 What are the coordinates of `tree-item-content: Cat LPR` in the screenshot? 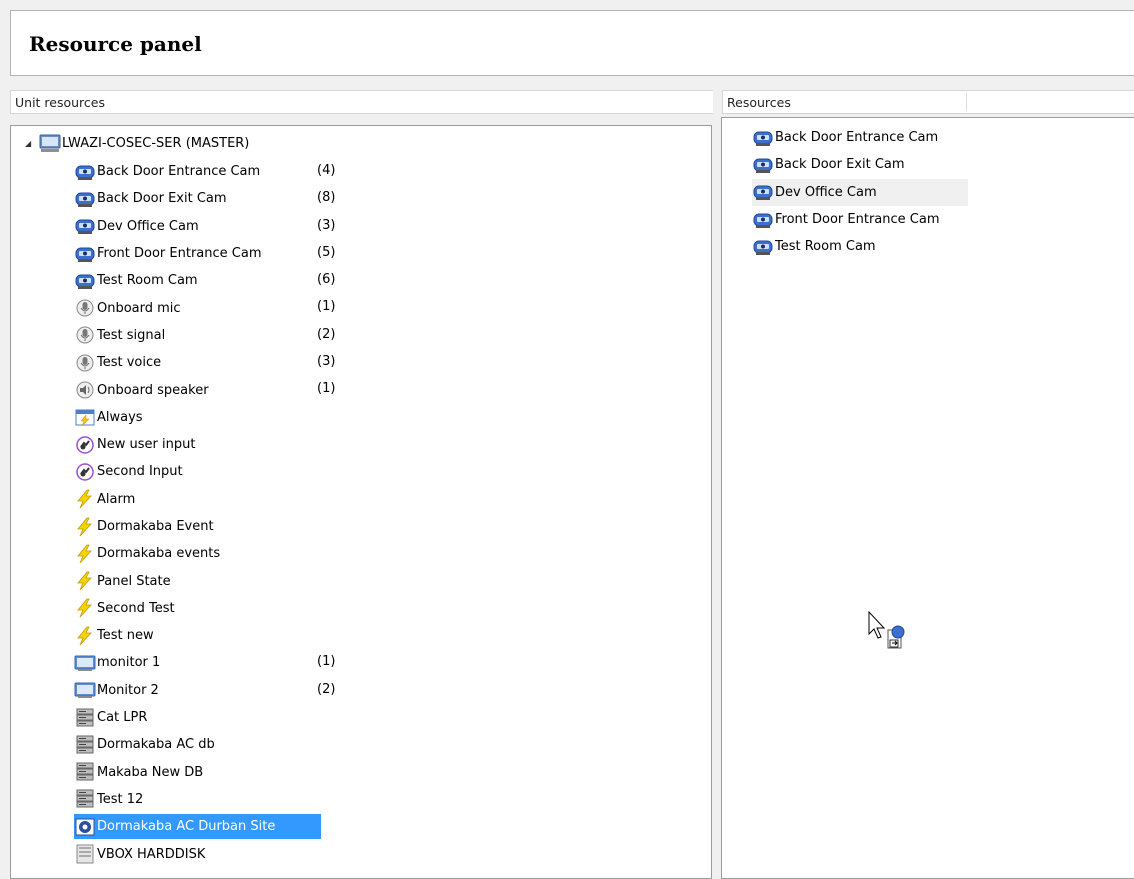 It's located at (110, 718).